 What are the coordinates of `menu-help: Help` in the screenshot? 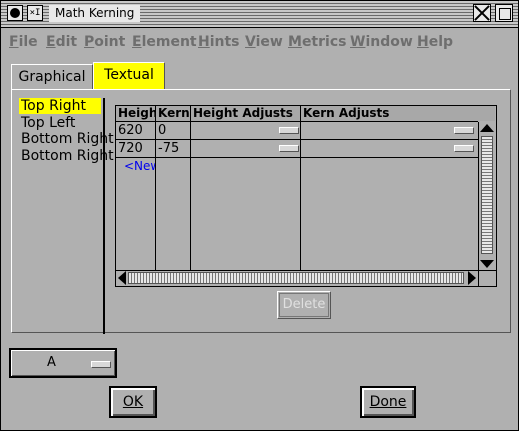 It's located at (435, 42).